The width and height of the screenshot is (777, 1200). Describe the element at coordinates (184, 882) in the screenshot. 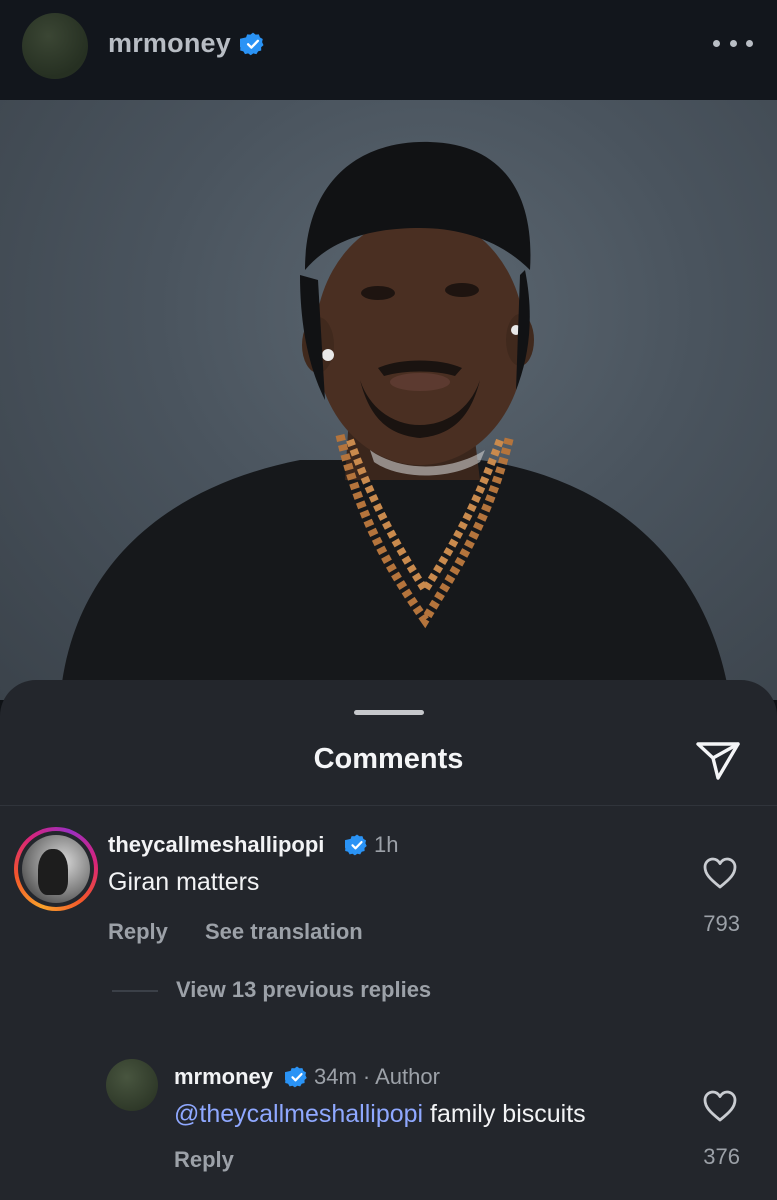

I see `comment-text: Giran matters` at that location.